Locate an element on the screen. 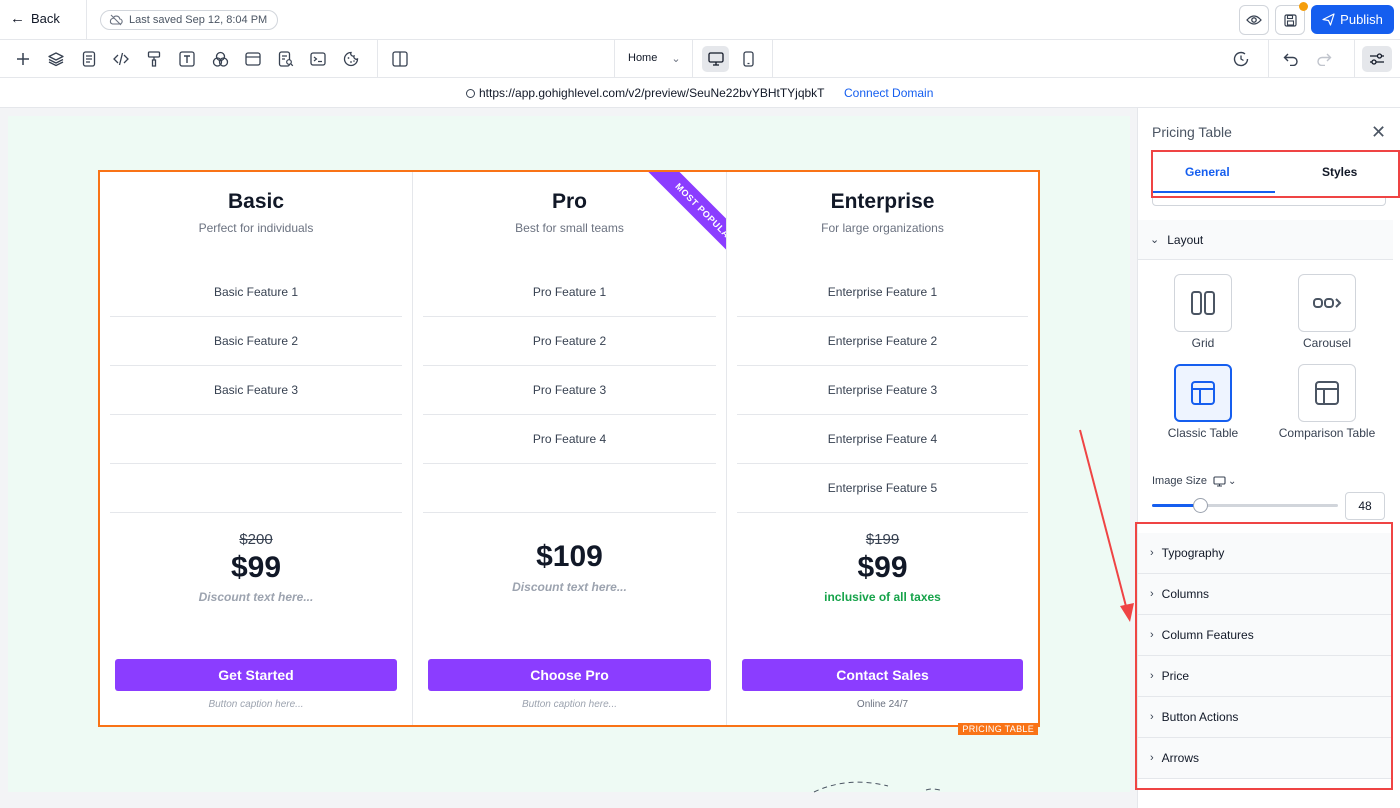  mobile-icon is located at coordinates (748, 59).